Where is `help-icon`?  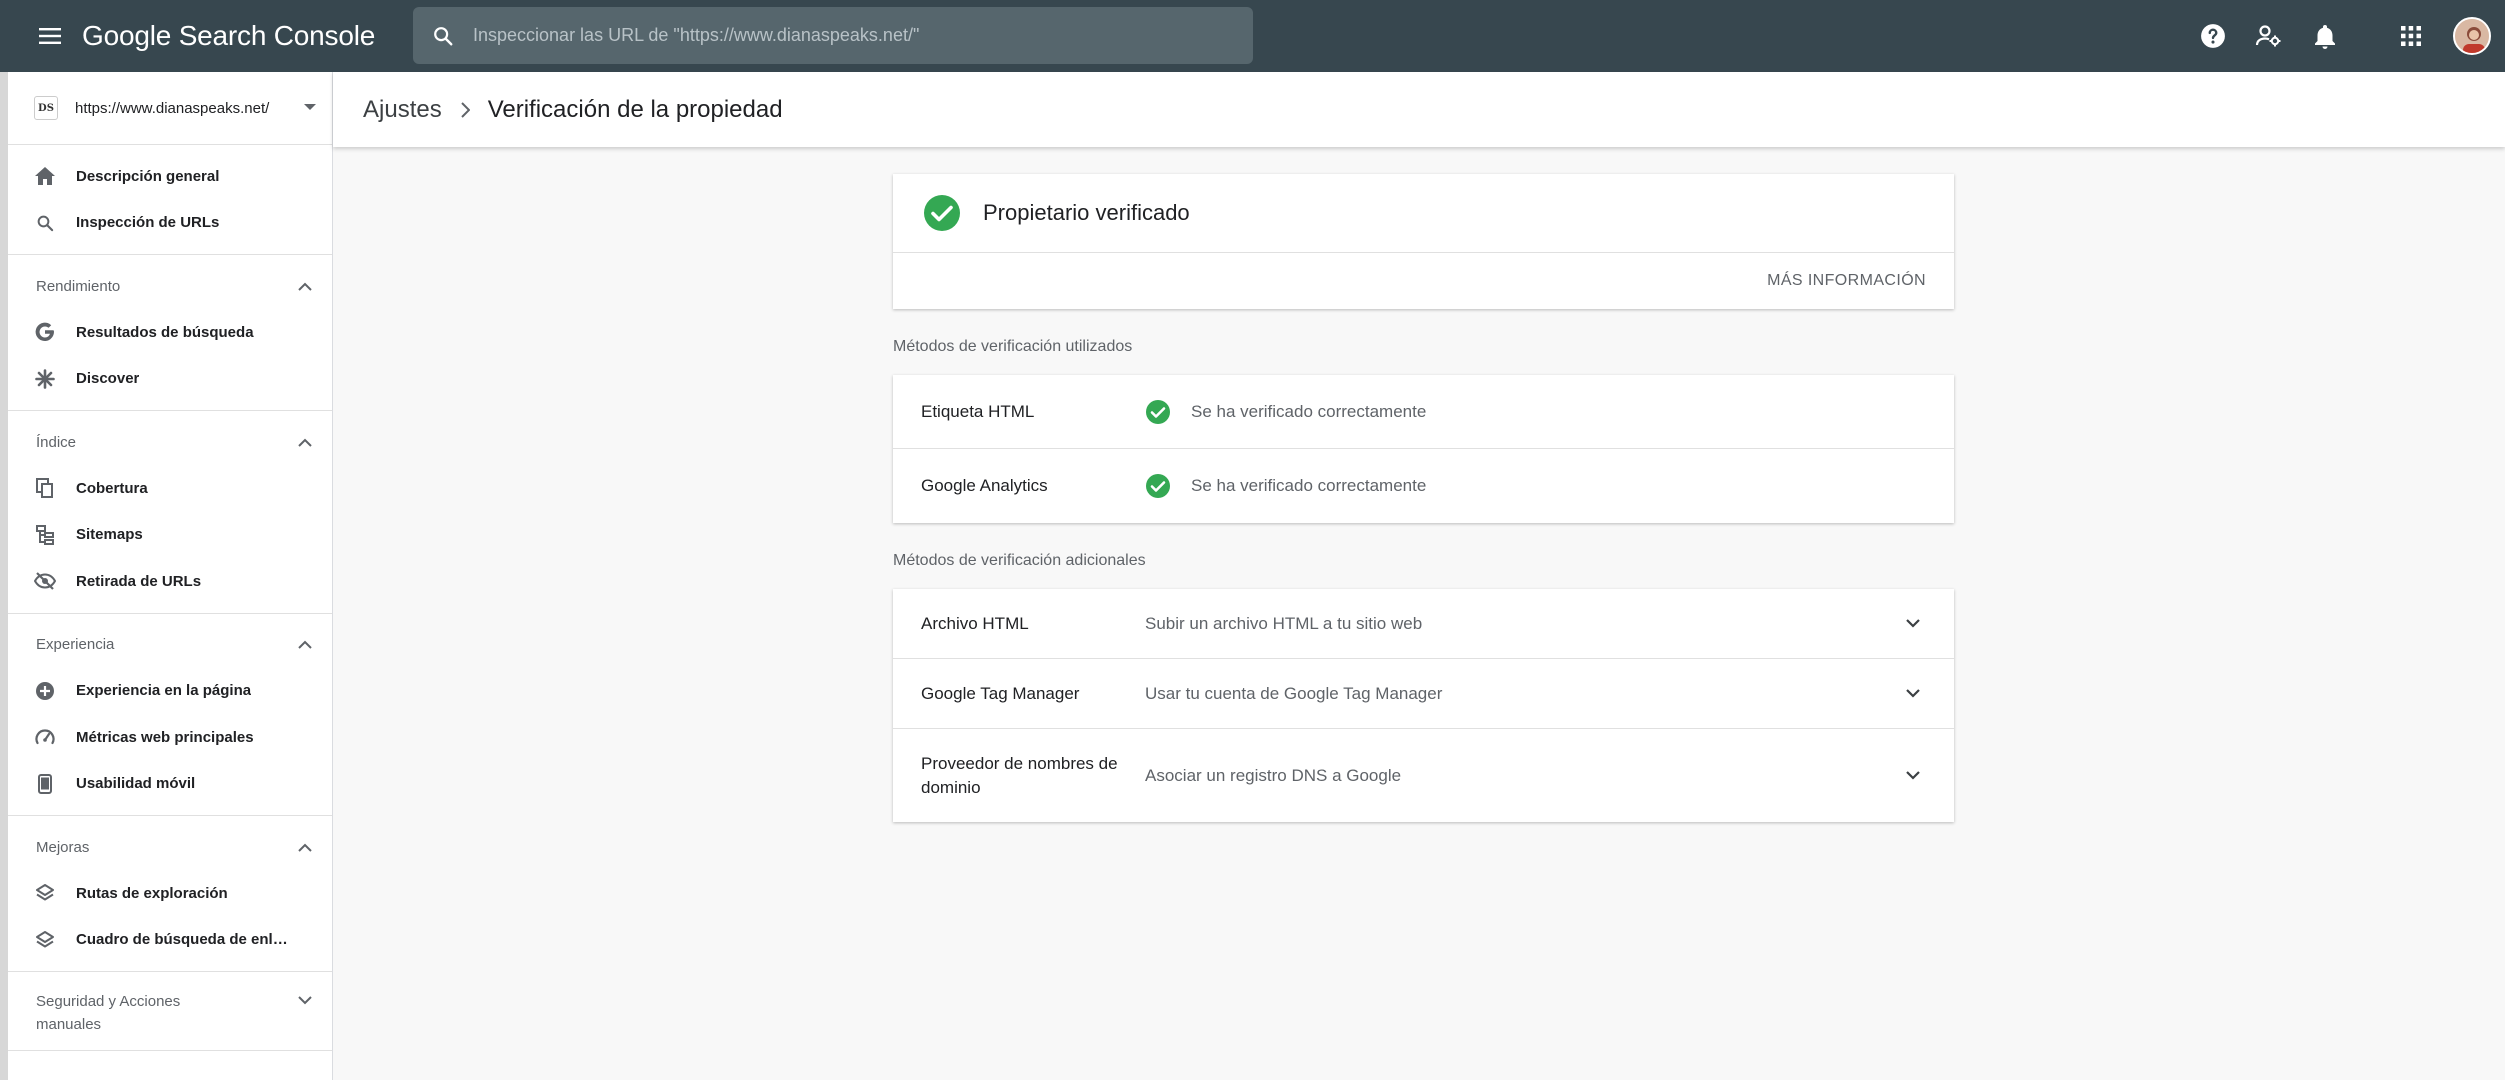 help-icon is located at coordinates (2213, 36).